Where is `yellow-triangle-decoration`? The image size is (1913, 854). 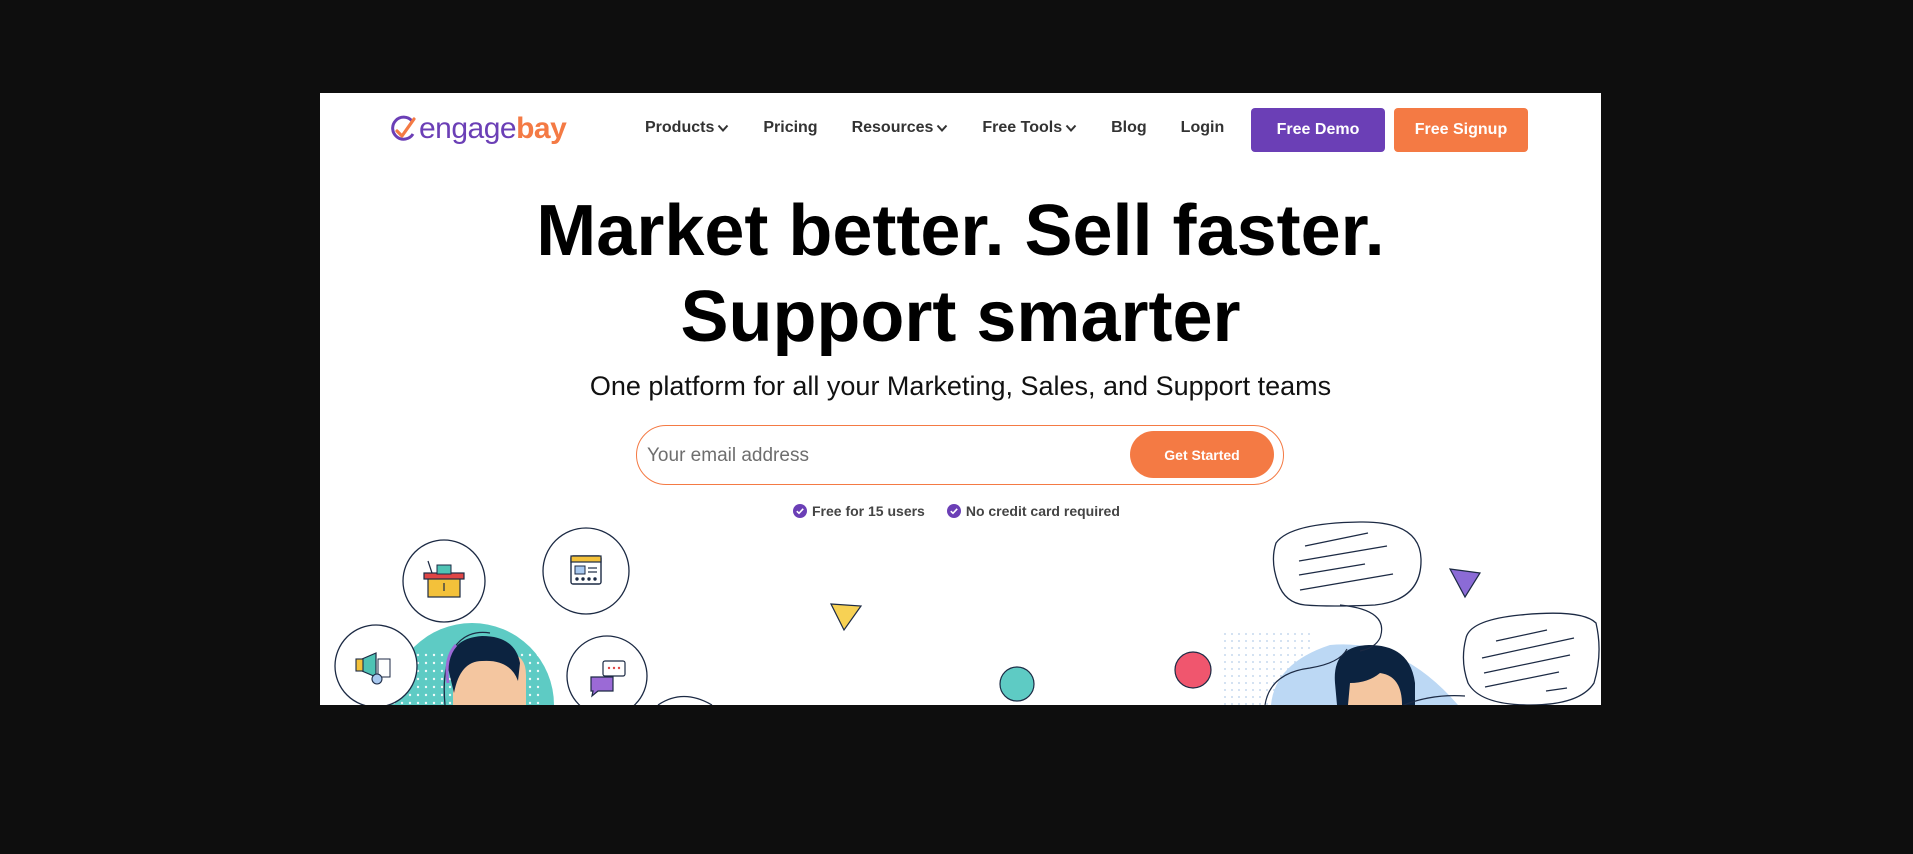
yellow-triangle-decoration is located at coordinates (846, 617).